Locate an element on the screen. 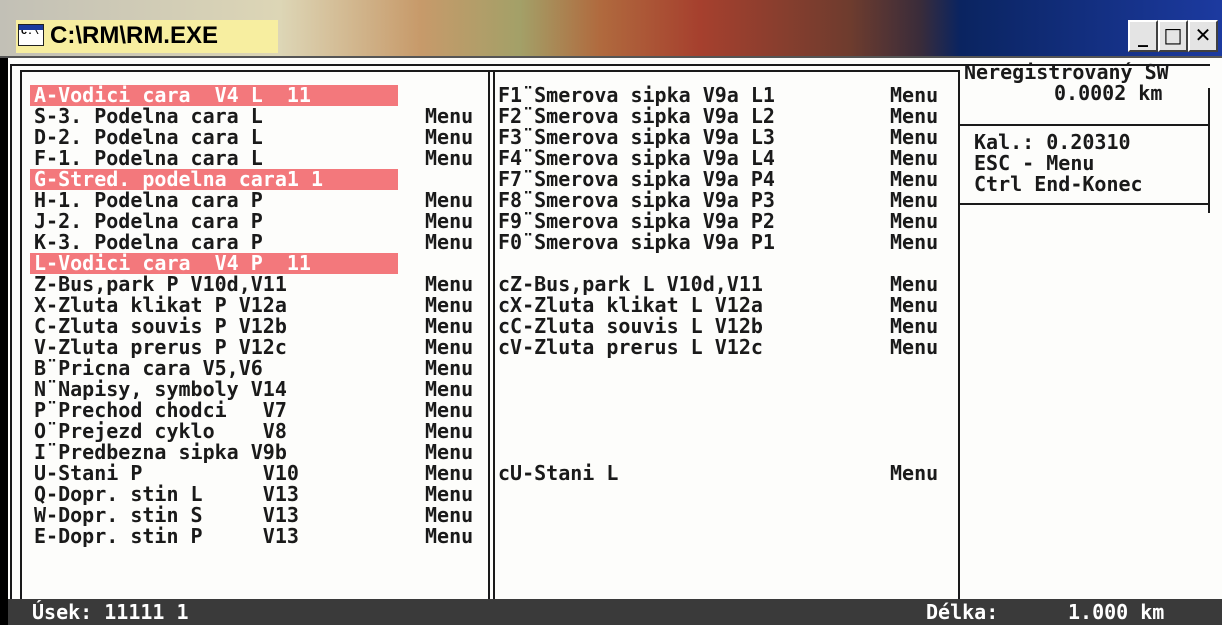 This screenshot has height=625, width=1222. minimize-button: _ is located at coordinates (1143, 36).